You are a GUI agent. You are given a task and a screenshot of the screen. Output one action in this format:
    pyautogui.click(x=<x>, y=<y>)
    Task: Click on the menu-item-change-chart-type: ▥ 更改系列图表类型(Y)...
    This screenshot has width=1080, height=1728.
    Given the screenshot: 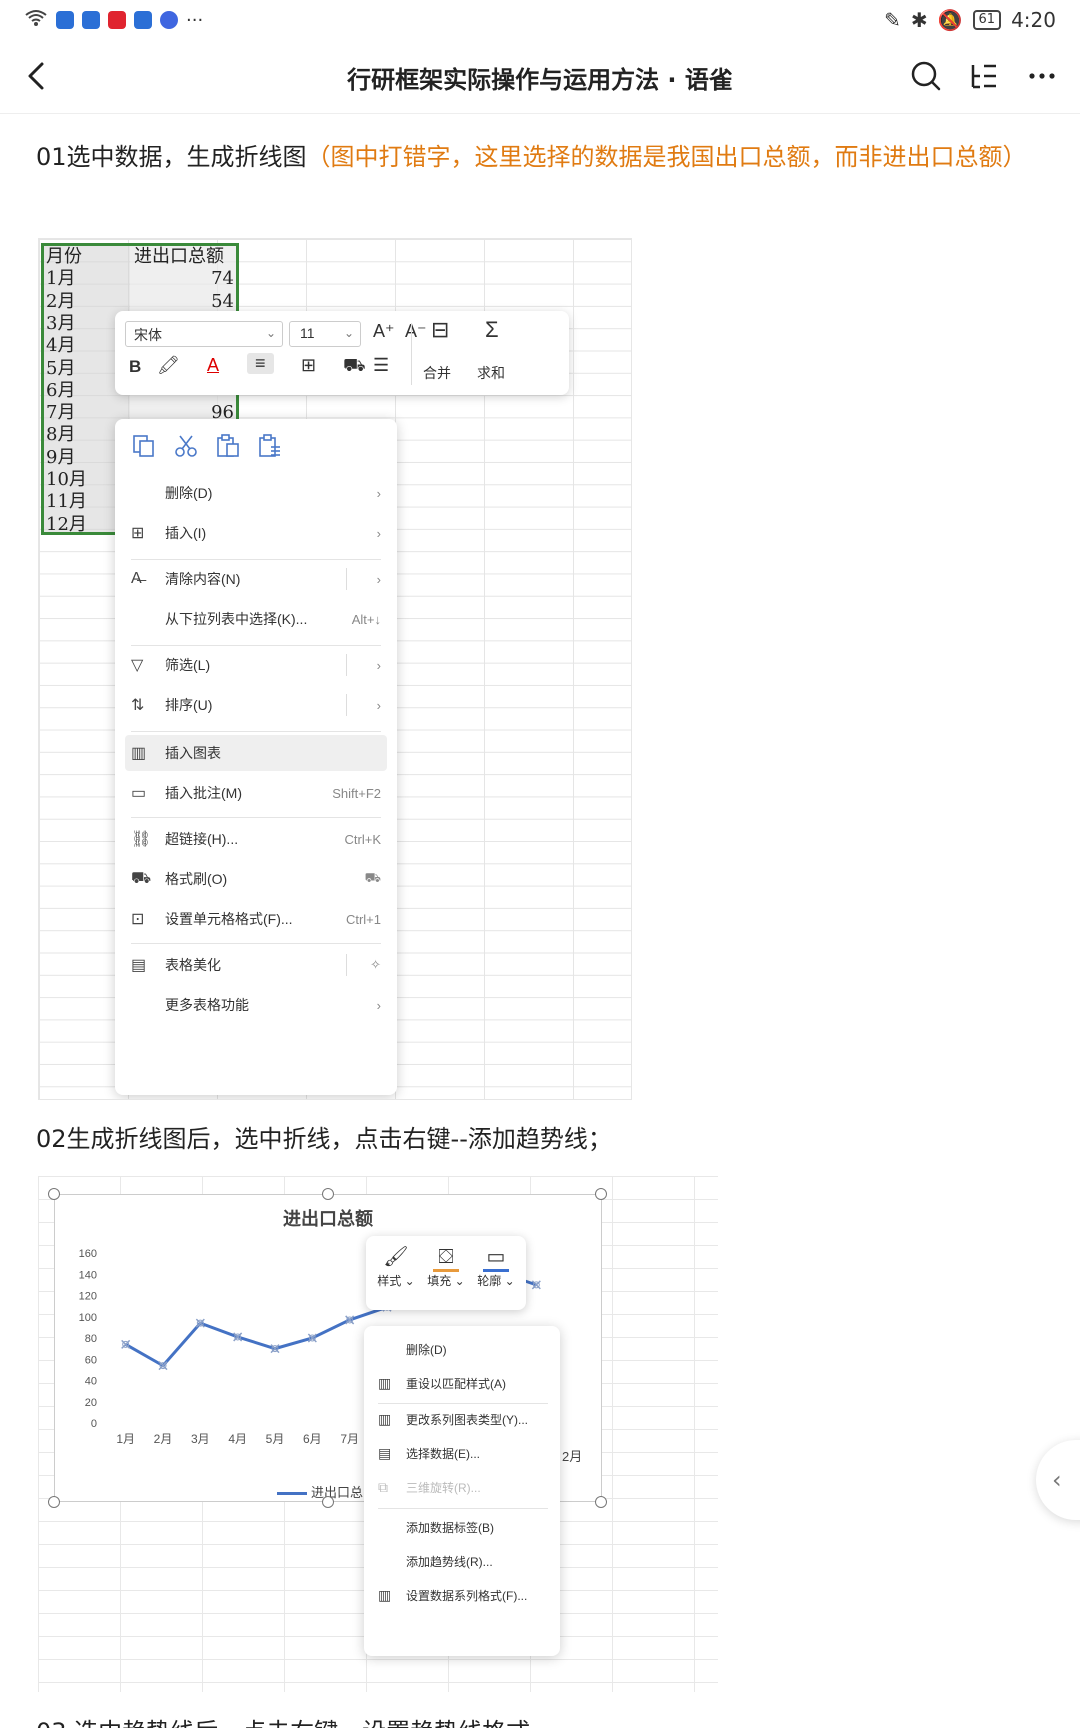 What is the action you would take?
    pyautogui.click(x=464, y=1419)
    